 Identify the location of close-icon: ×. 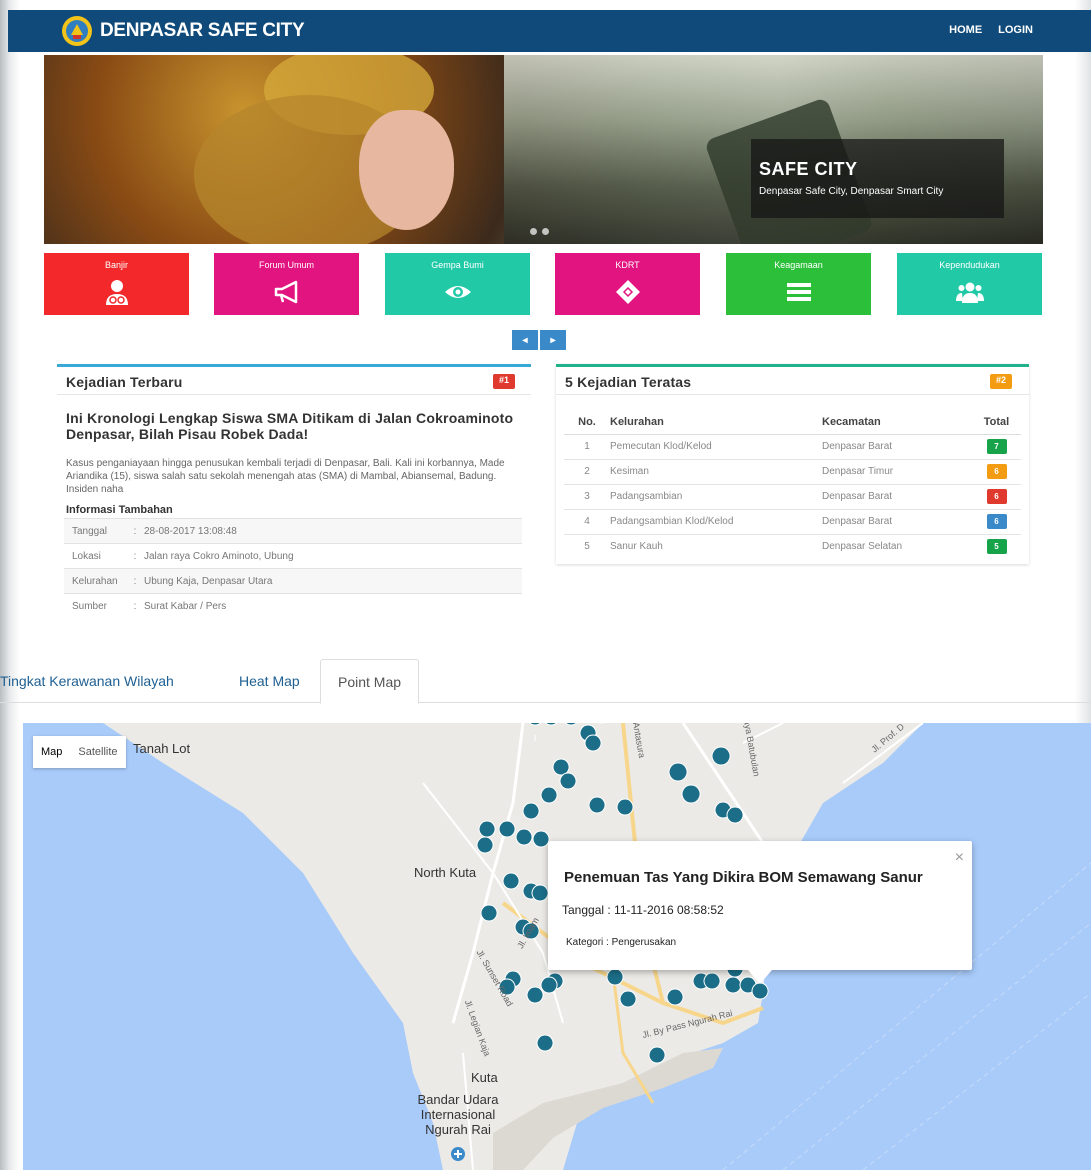
(959, 858).